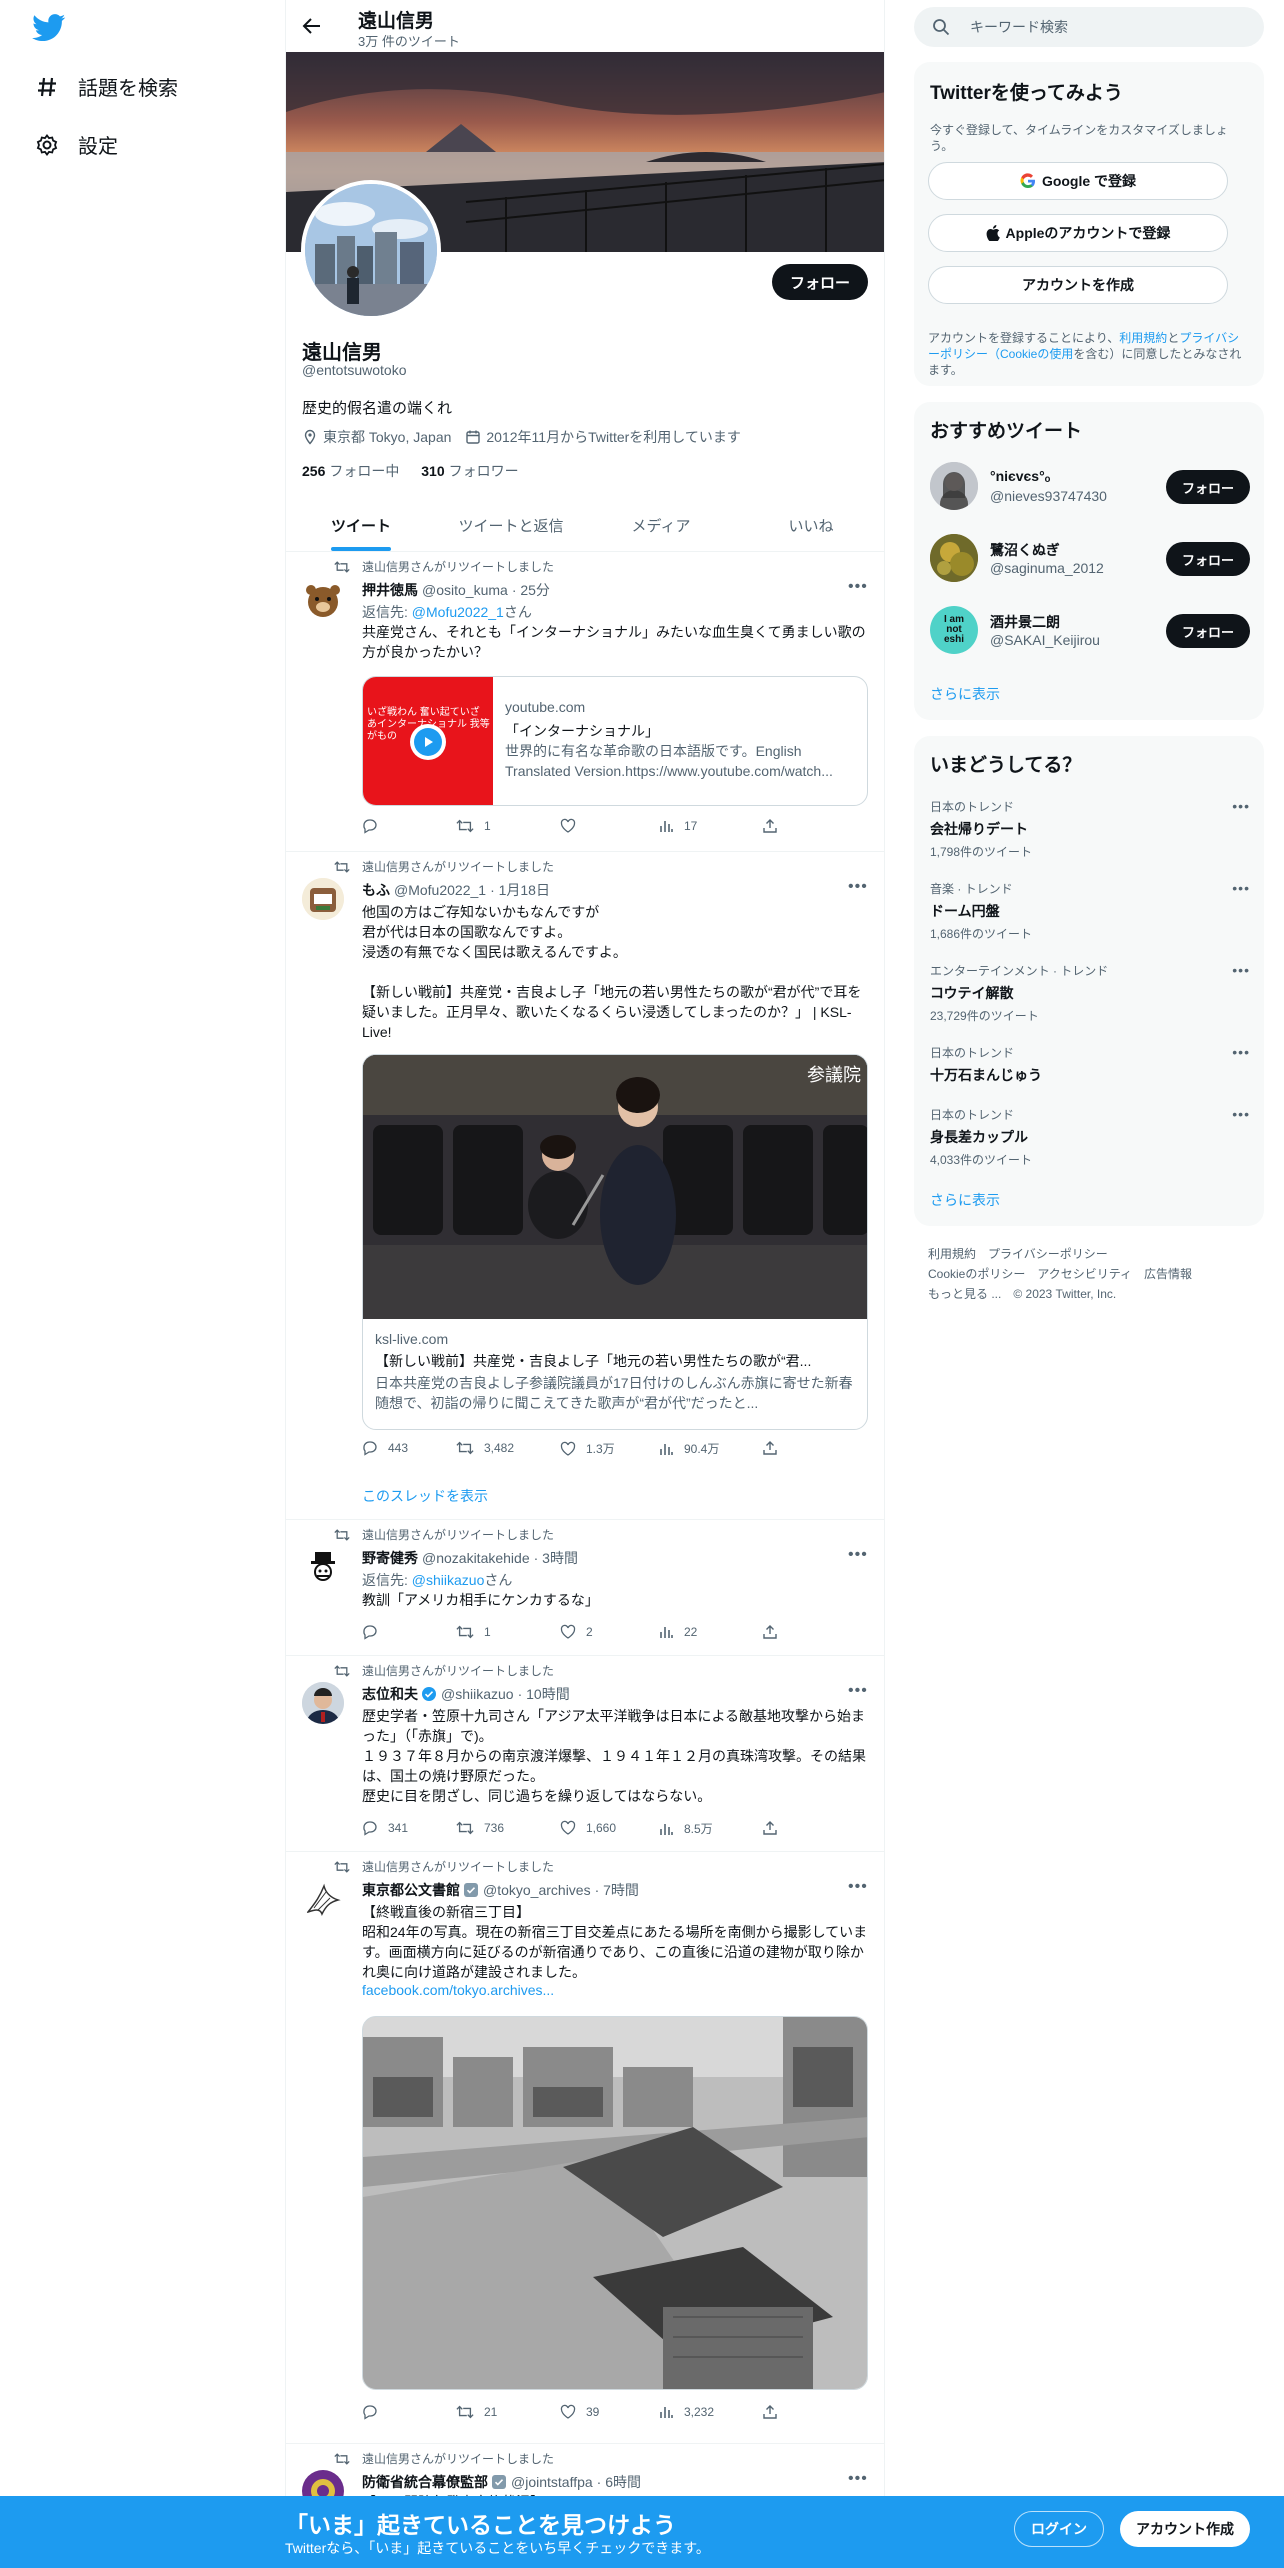 This screenshot has width=1284, height=2568. I want to click on trend-item: 日本のトレンド 十万石まんじゅう •••, so click(1090, 1064).